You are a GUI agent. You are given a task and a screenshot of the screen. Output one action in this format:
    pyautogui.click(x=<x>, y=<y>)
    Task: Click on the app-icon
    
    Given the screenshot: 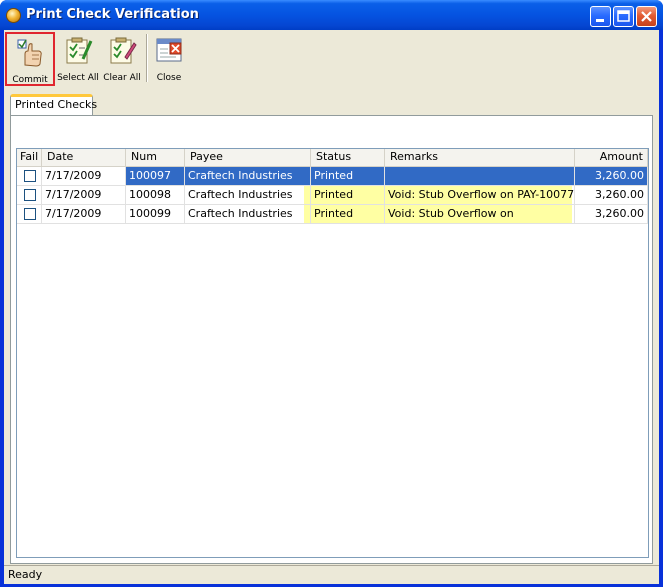 What is the action you would take?
    pyautogui.click(x=13, y=15)
    